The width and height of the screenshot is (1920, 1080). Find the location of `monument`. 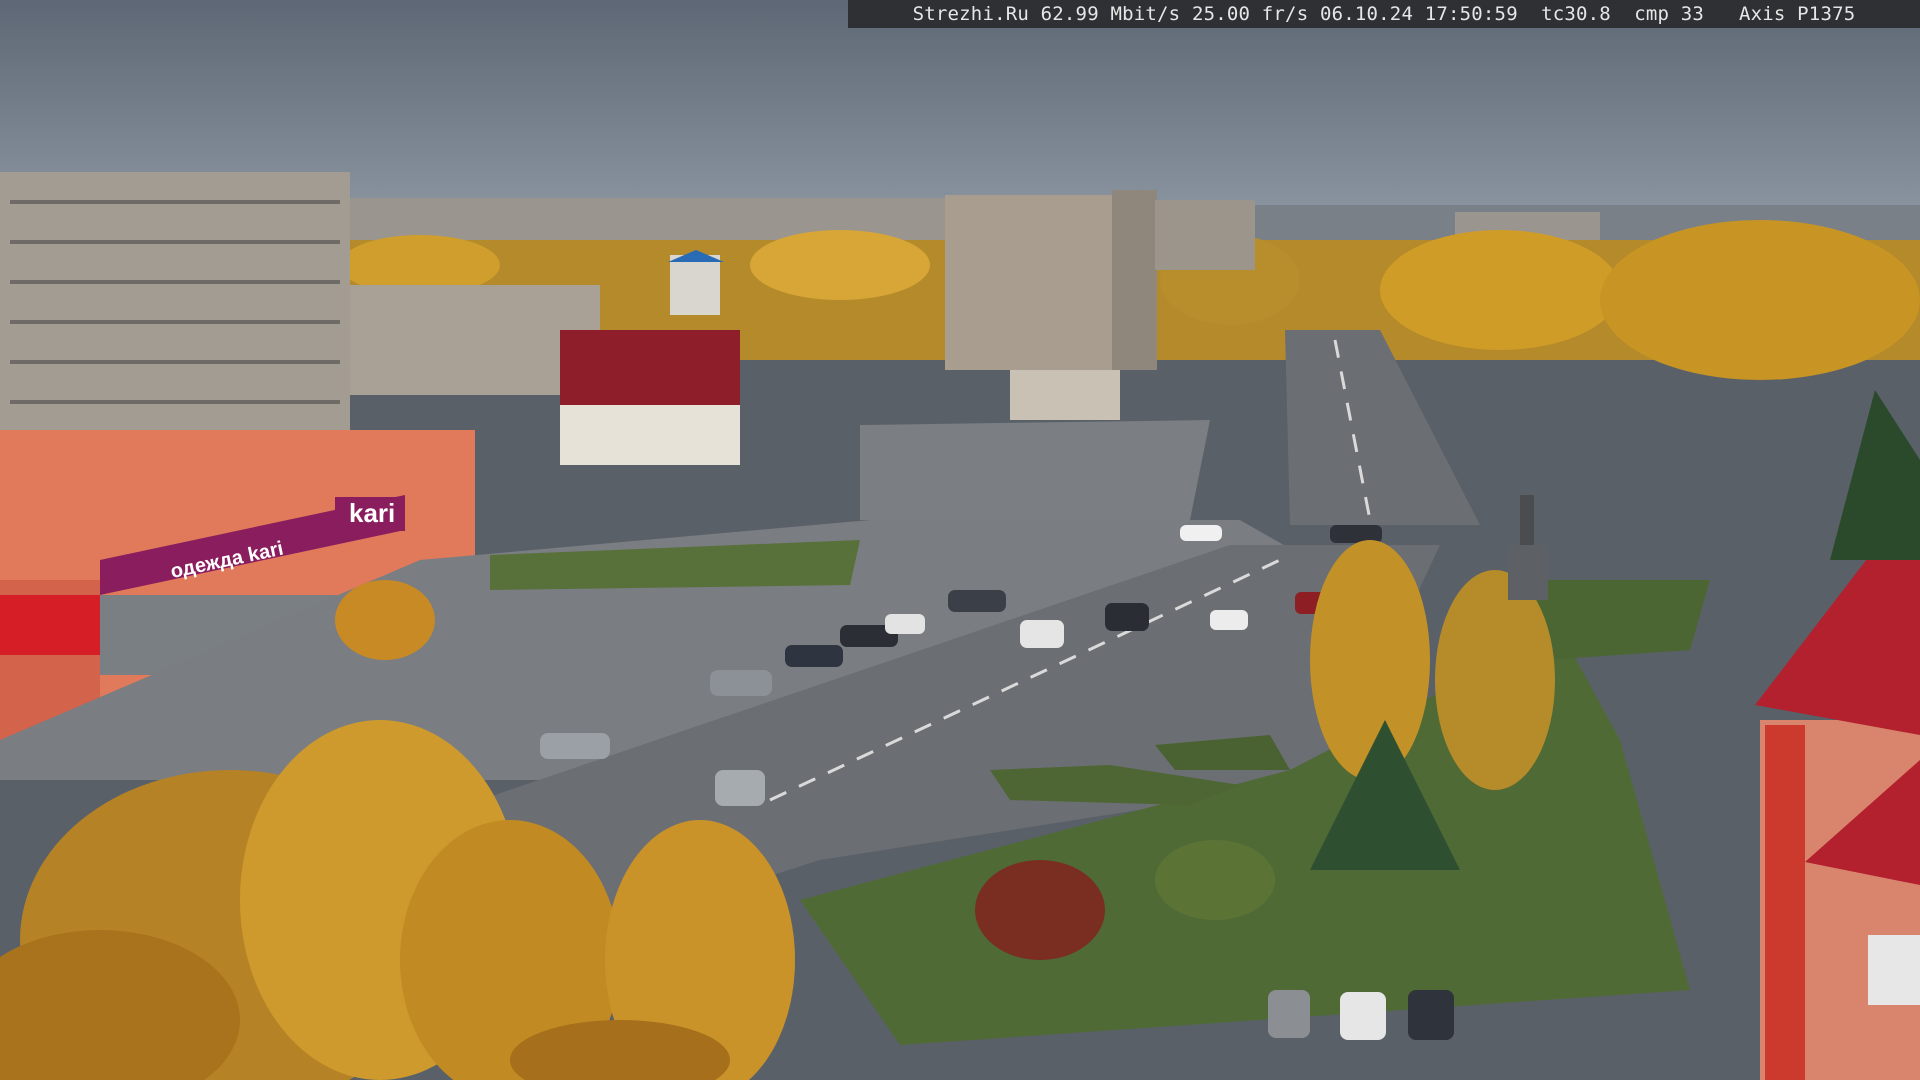

monument is located at coordinates (1528, 547).